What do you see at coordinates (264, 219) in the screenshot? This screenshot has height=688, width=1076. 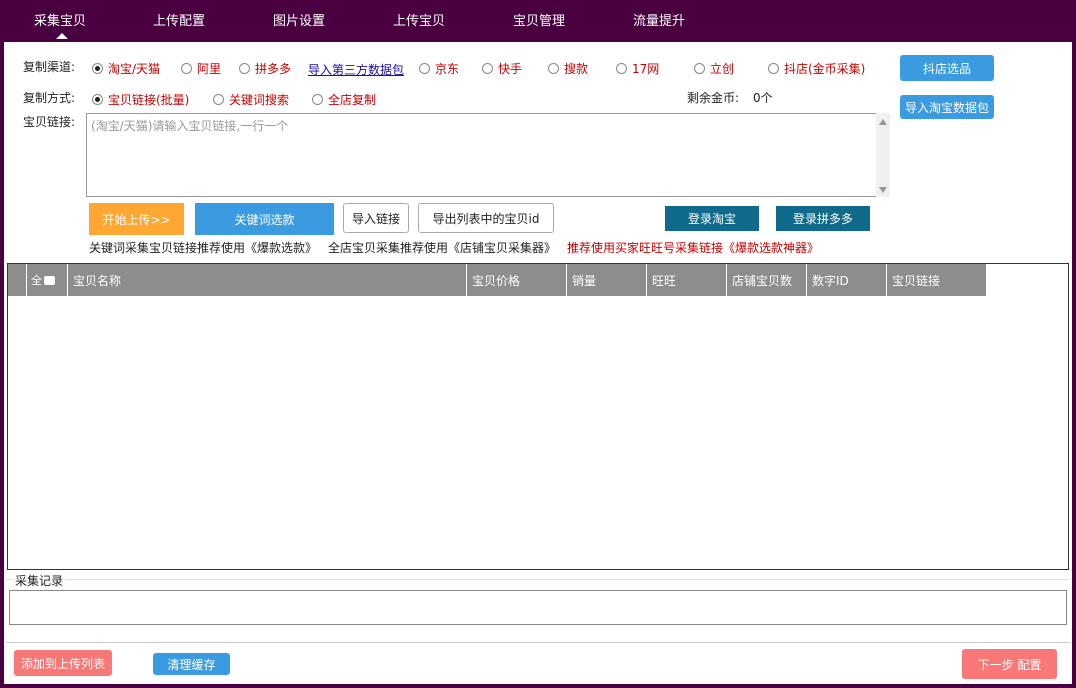 I see `keyword-select-button: 关键词选款` at bounding box center [264, 219].